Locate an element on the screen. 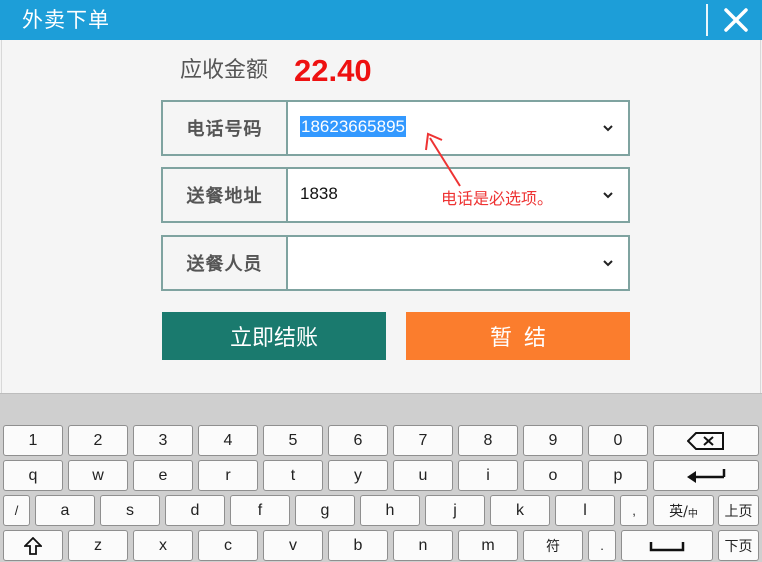 The image size is (762, 562). key-m: m is located at coordinates (488, 545).